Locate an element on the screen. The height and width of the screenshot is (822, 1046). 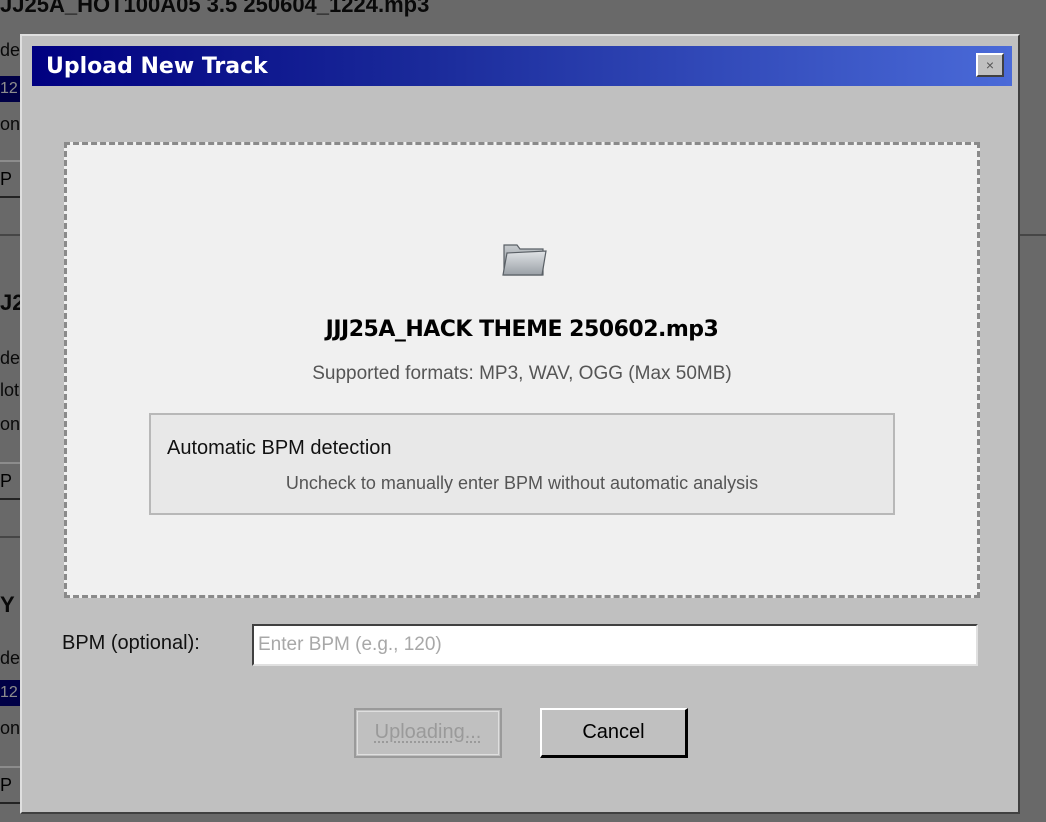
close-button: × is located at coordinates (990, 65).